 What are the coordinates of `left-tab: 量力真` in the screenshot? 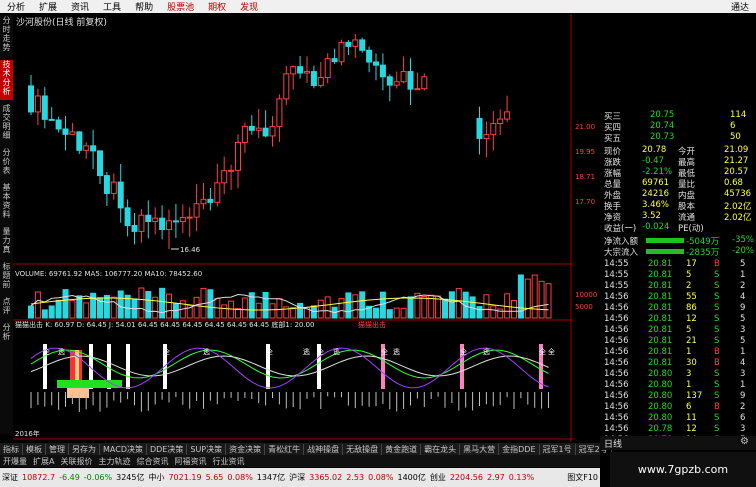 It's located at (6, 242).